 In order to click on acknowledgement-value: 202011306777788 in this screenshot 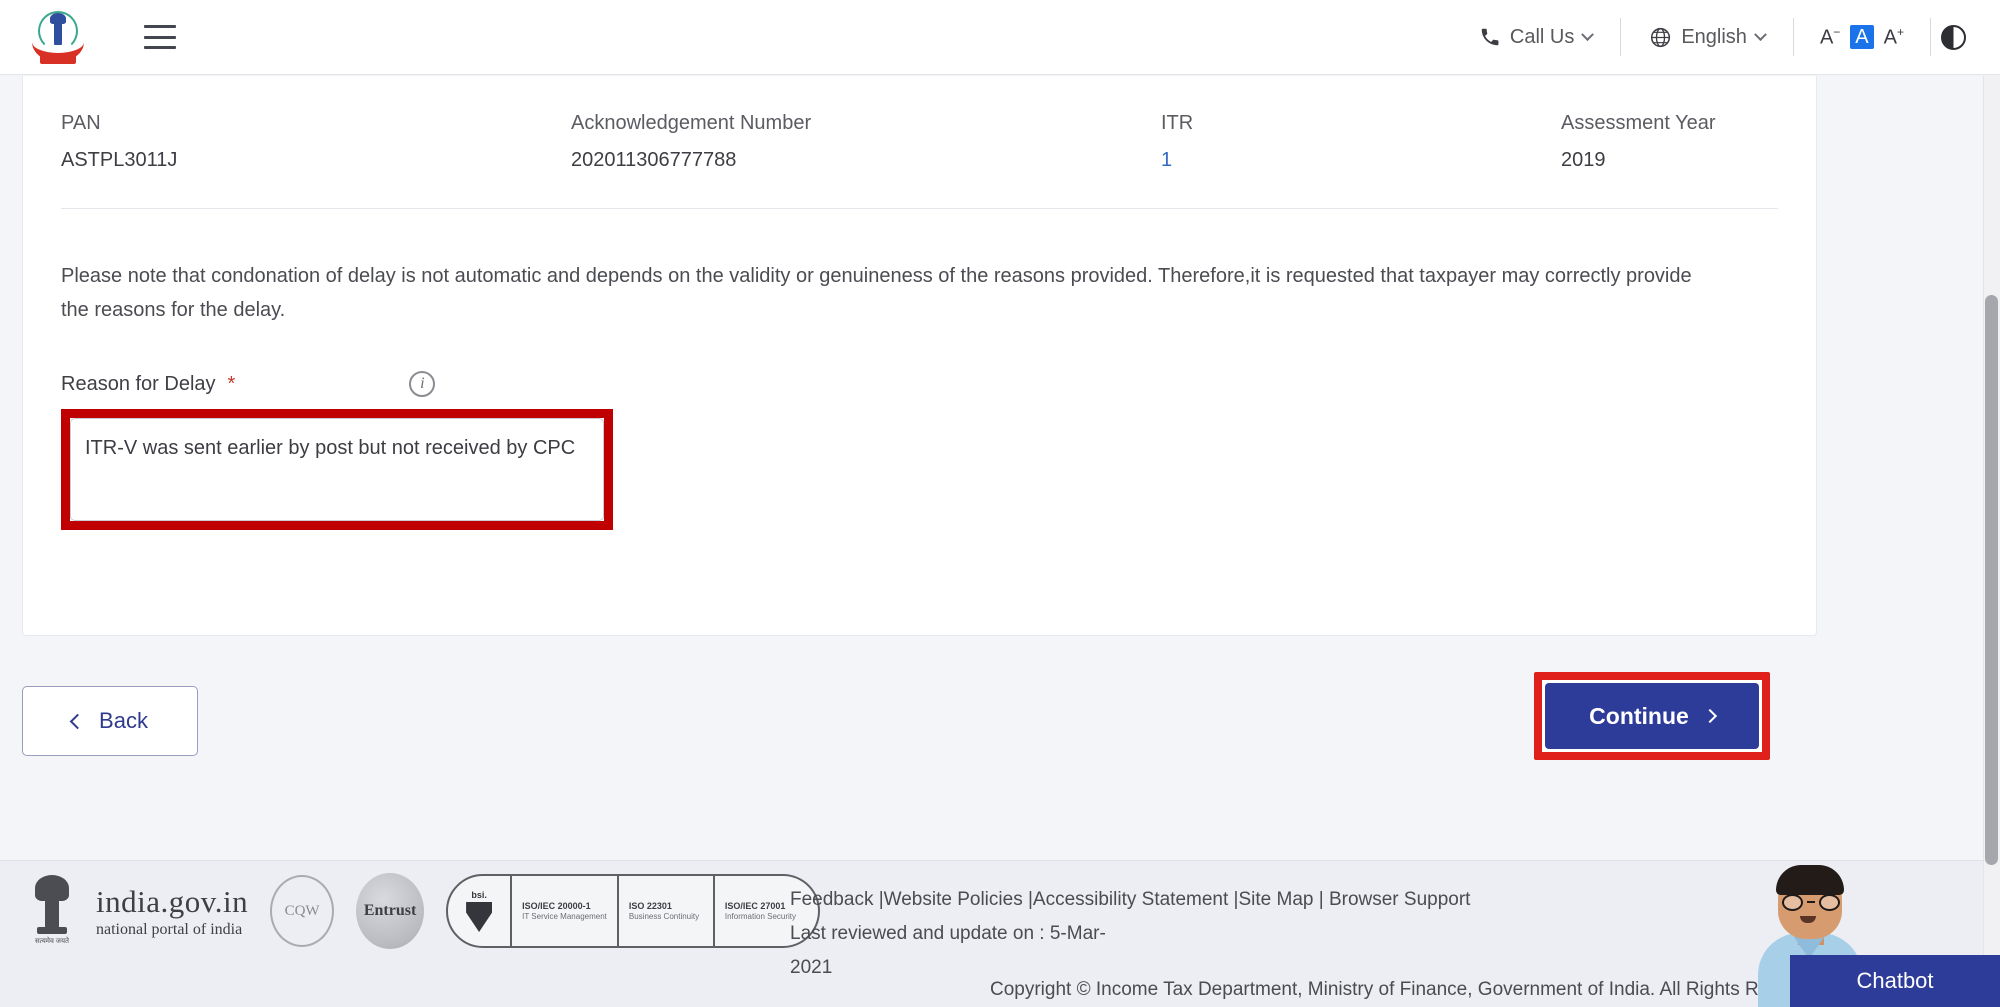, I will do `click(654, 160)`.